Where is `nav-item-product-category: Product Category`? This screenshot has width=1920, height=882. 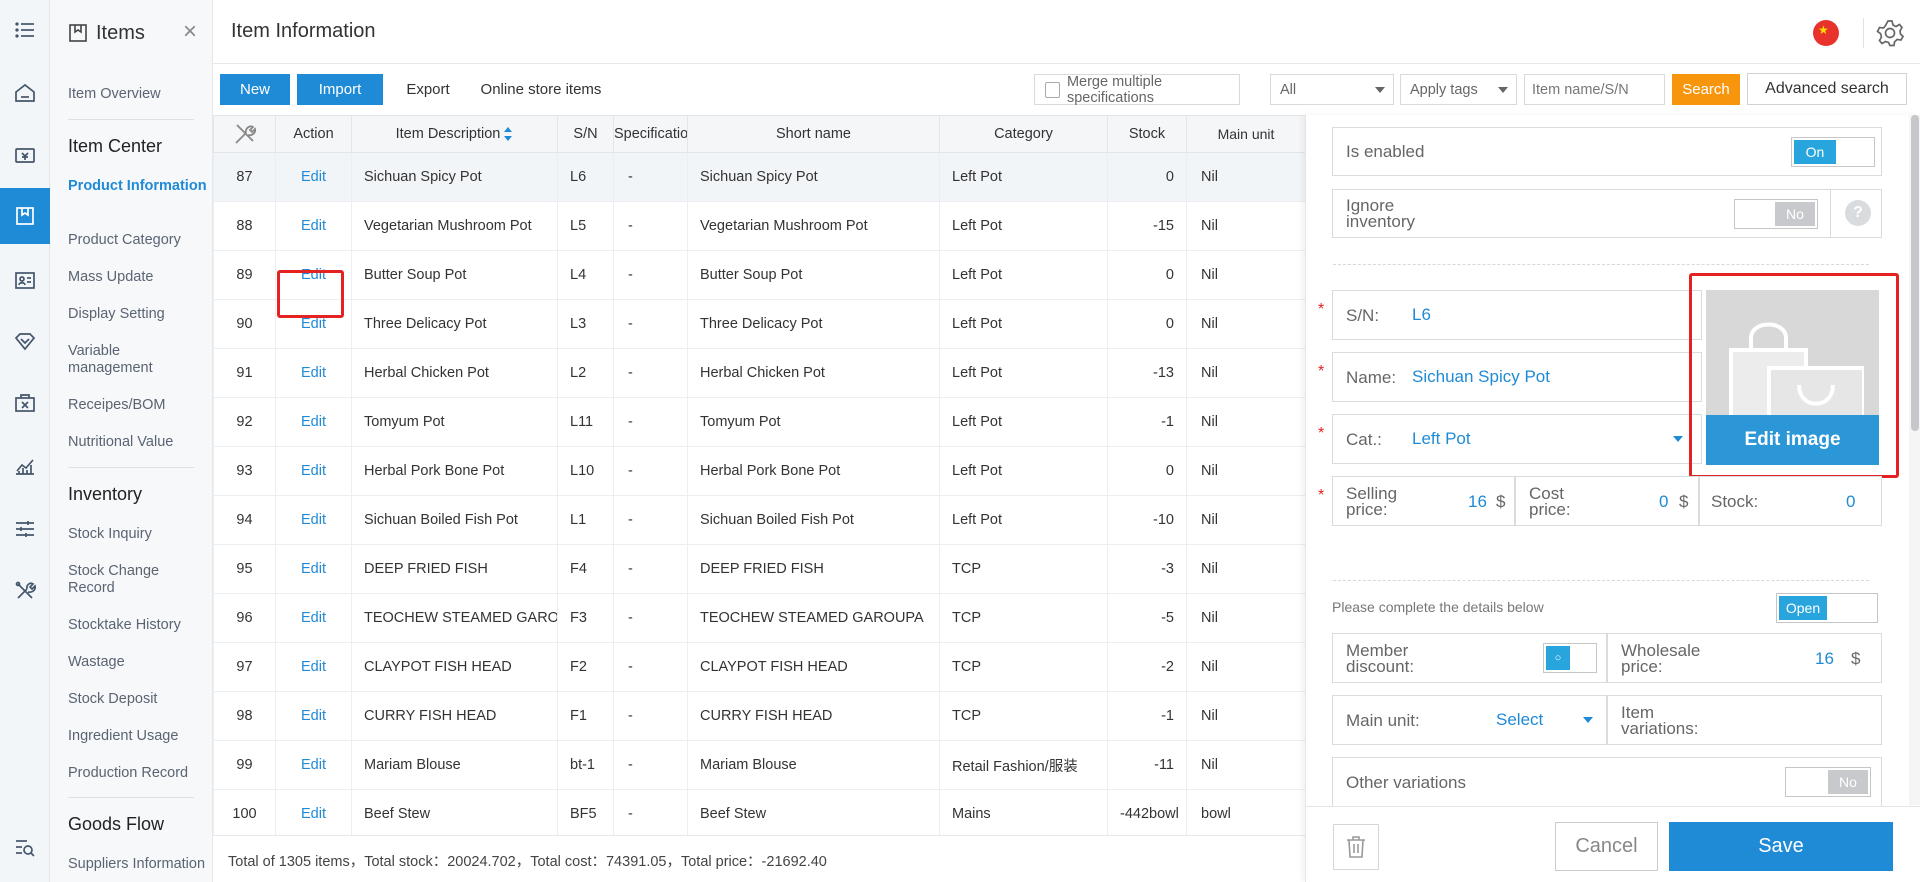
nav-item-product-category: Product Category is located at coordinates (138, 240).